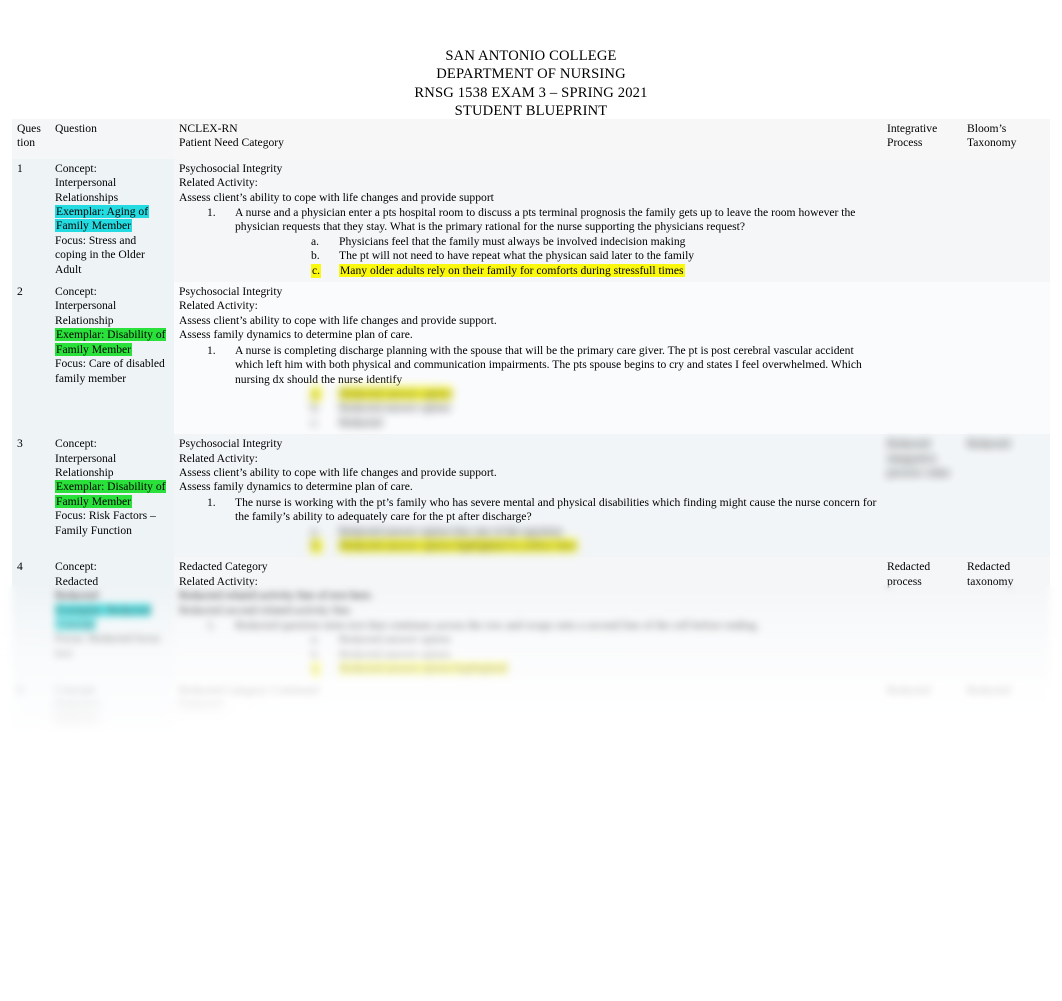  Describe the element at coordinates (1006, 705) in the screenshot. I see `row-blooms-taxonomy: Redacted` at that location.